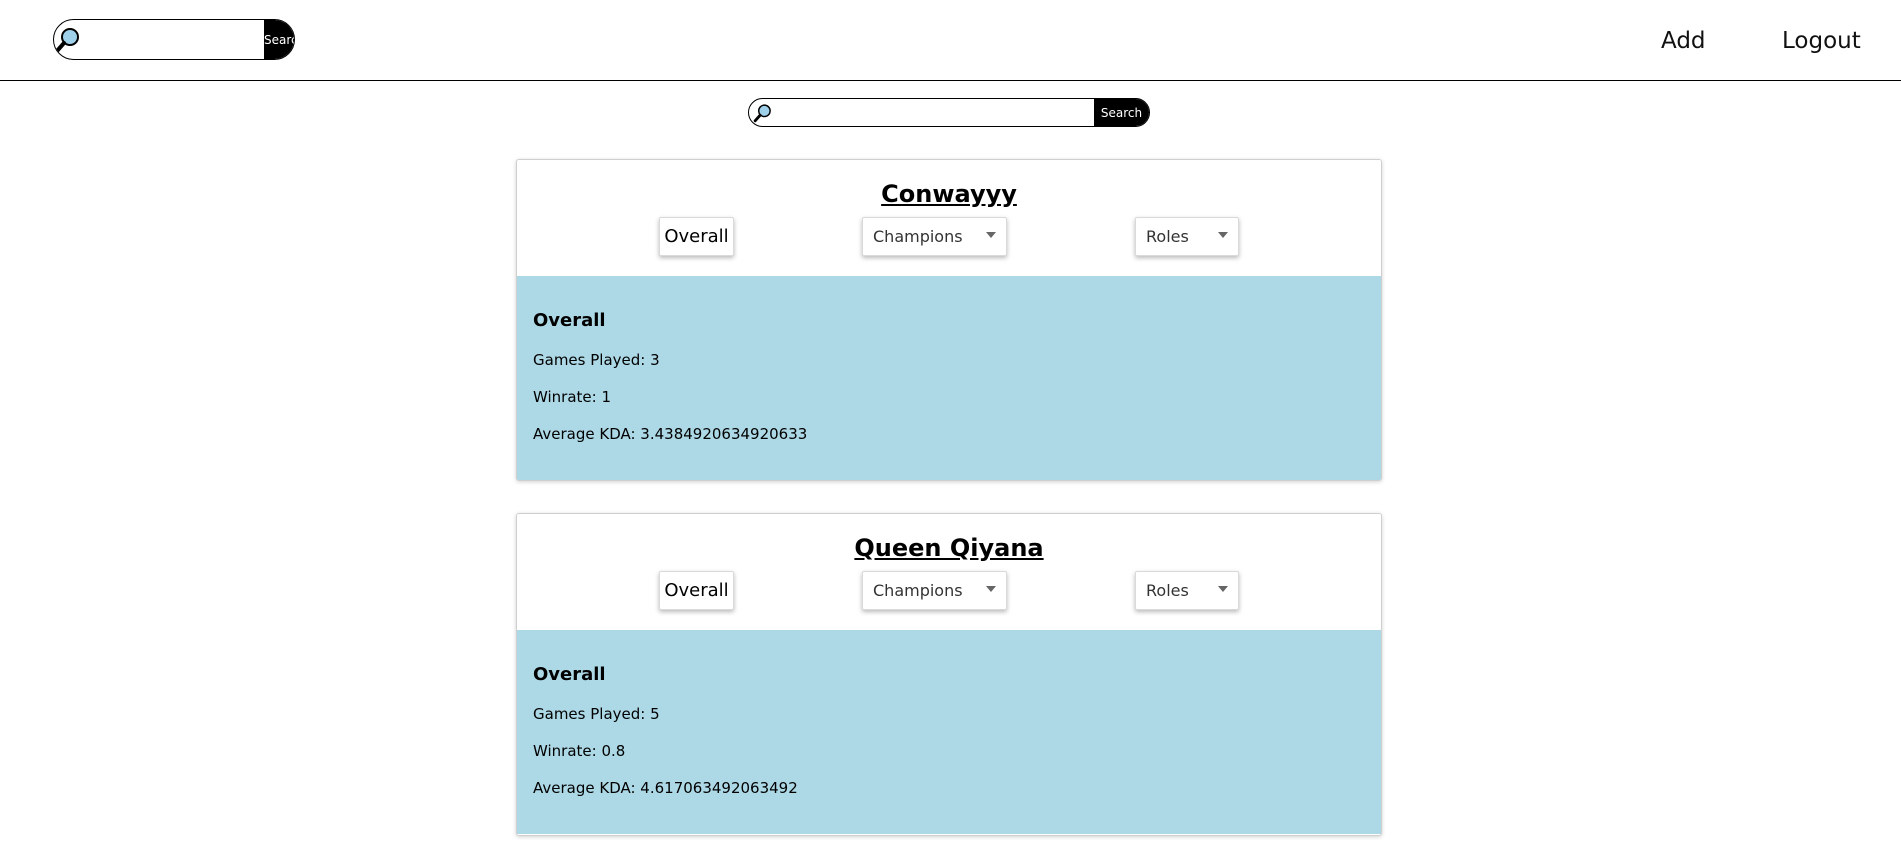 The image size is (1901, 851). I want to click on average-kda-stat: Average KDA: 3.4384920634920633, so click(670, 434).